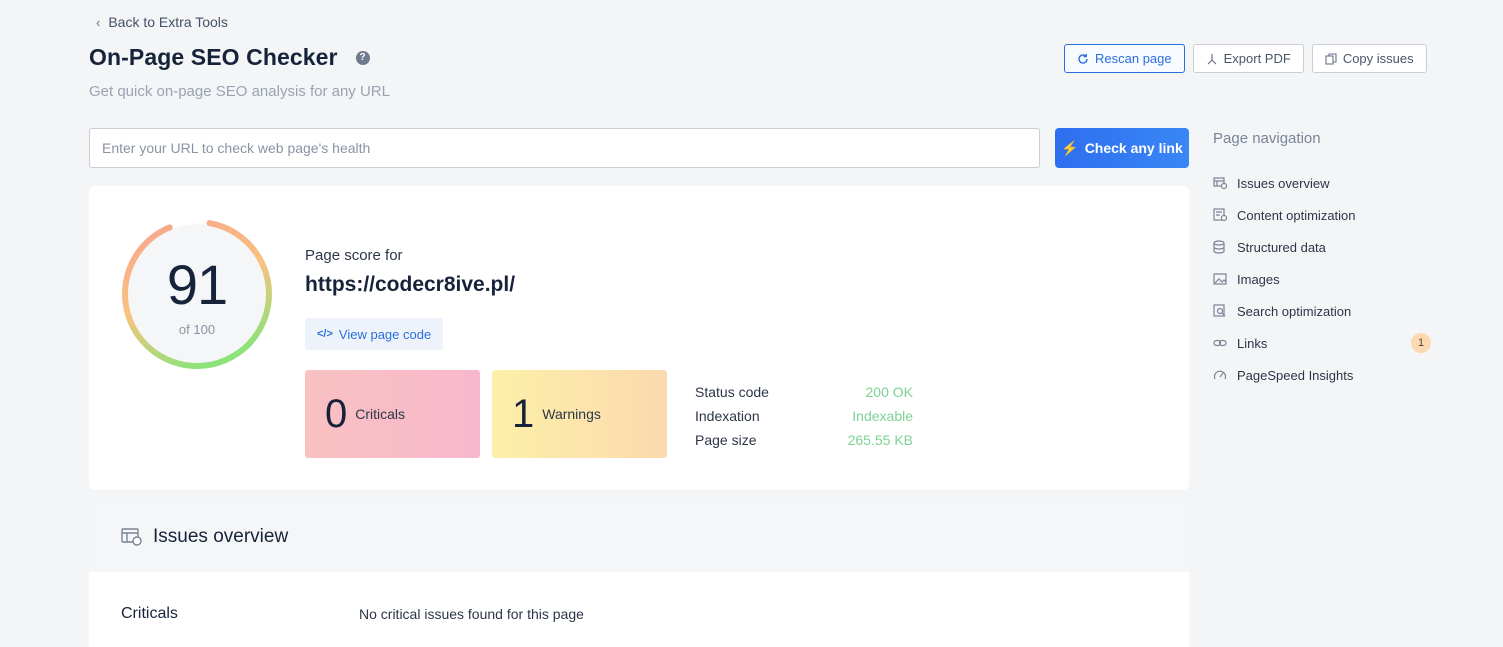  Describe the element at coordinates (880, 440) in the screenshot. I see `meta-value: 265.55 KB` at that location.